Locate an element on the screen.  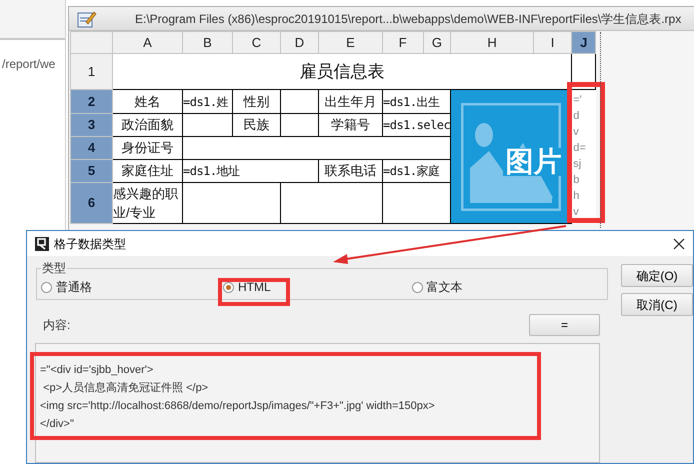
row-header: 4 is located at coordinates (91, 148).